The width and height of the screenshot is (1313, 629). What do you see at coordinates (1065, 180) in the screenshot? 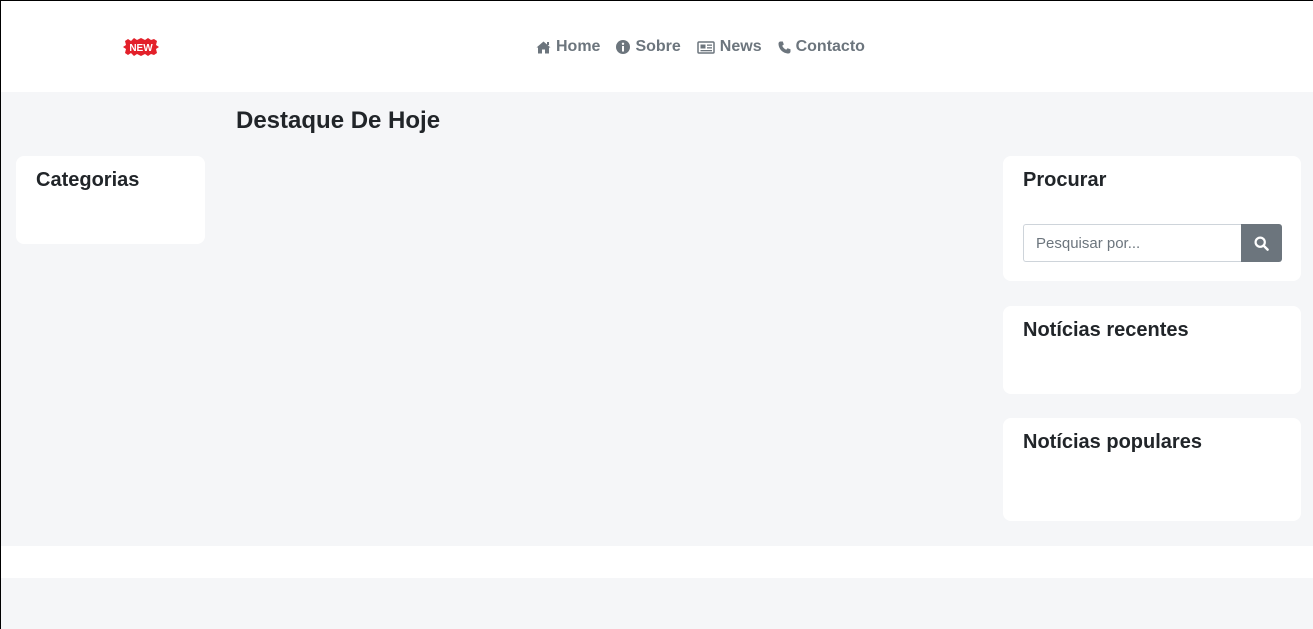
I see `search-title: Procurar` at bounding box center [1065, 180].